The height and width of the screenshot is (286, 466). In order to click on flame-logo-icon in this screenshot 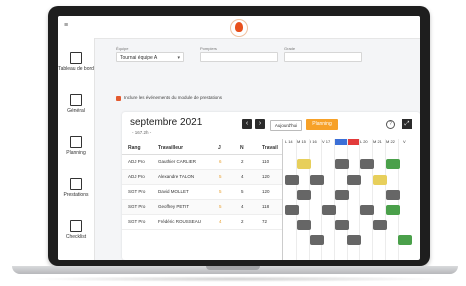, I will do `click(239, 28)`.